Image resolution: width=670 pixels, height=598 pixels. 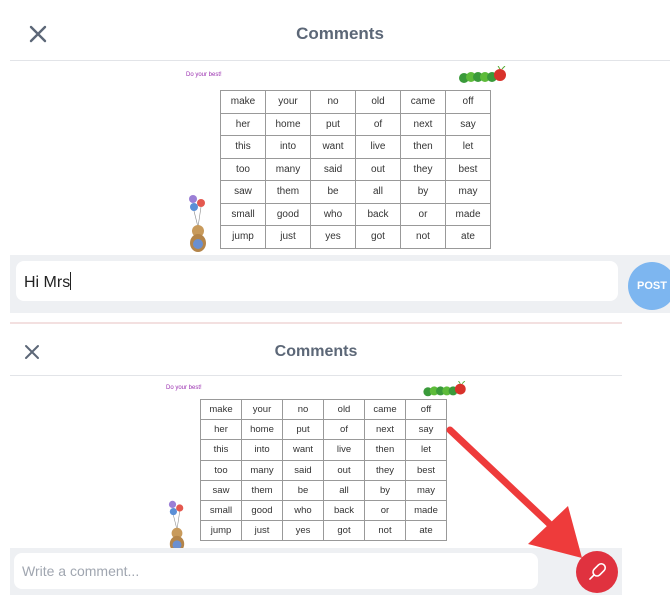 What do you see at coordinates (468, 192) in the screenshot?
I see `word-cell: may` at bounding box center [468, 192].